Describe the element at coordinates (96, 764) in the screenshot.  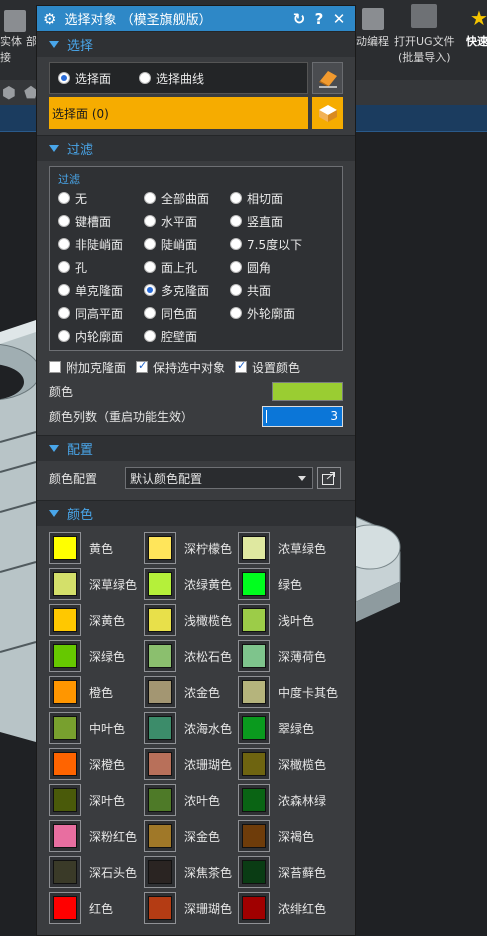
I see `color-item: 深橙色` at that location.